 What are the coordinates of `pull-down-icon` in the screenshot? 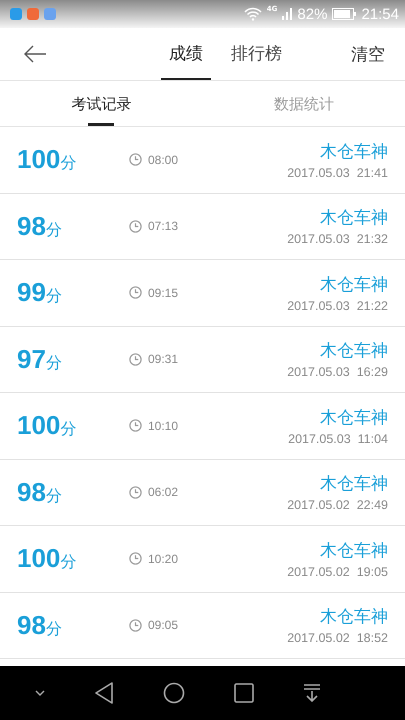 It's located at (311, 693).